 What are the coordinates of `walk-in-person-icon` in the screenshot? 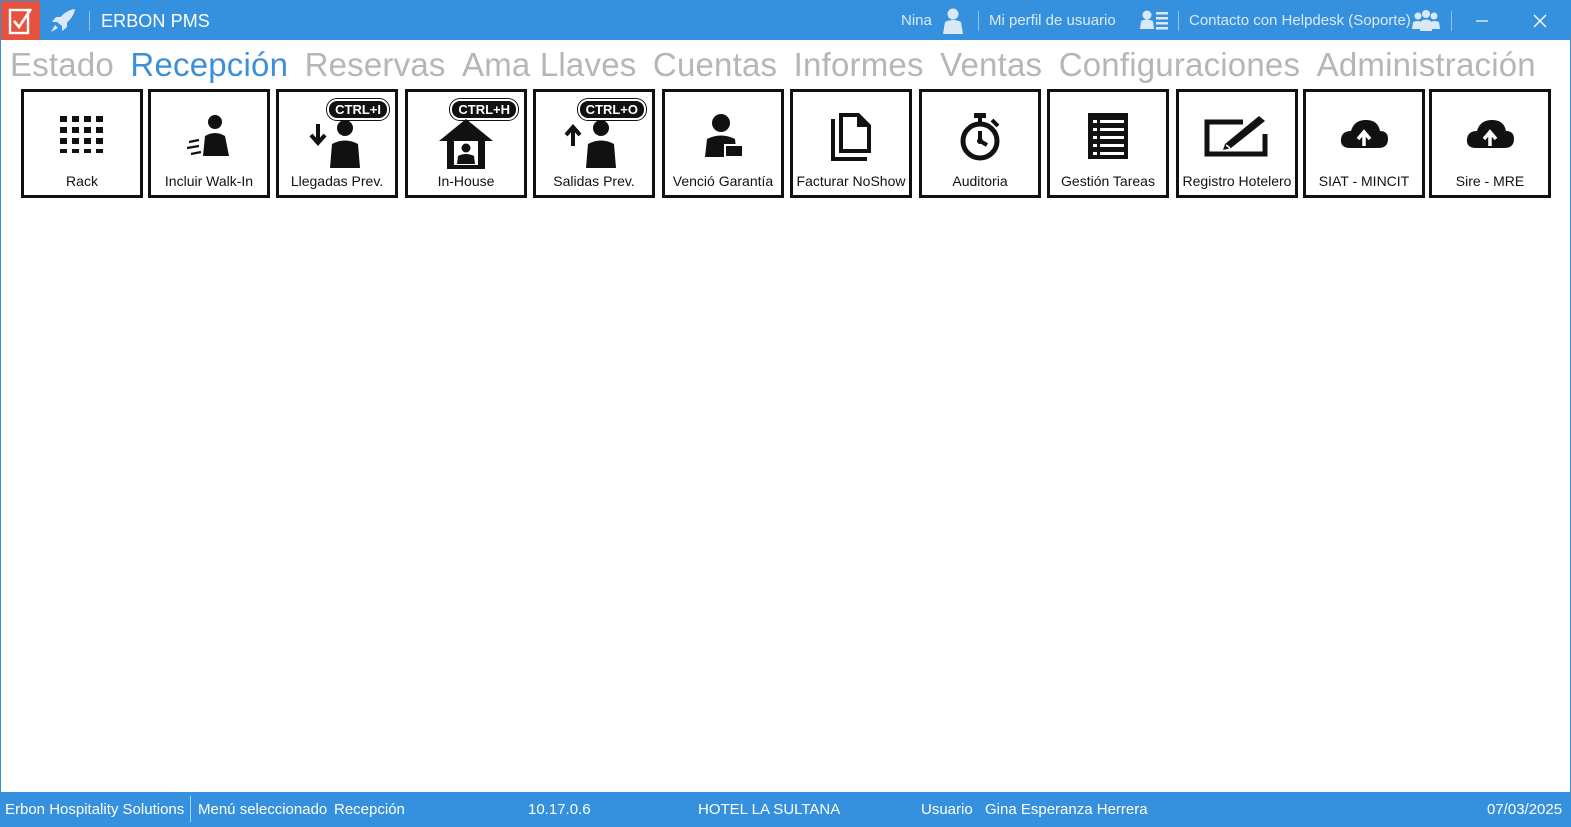 It's located at (207, 135).